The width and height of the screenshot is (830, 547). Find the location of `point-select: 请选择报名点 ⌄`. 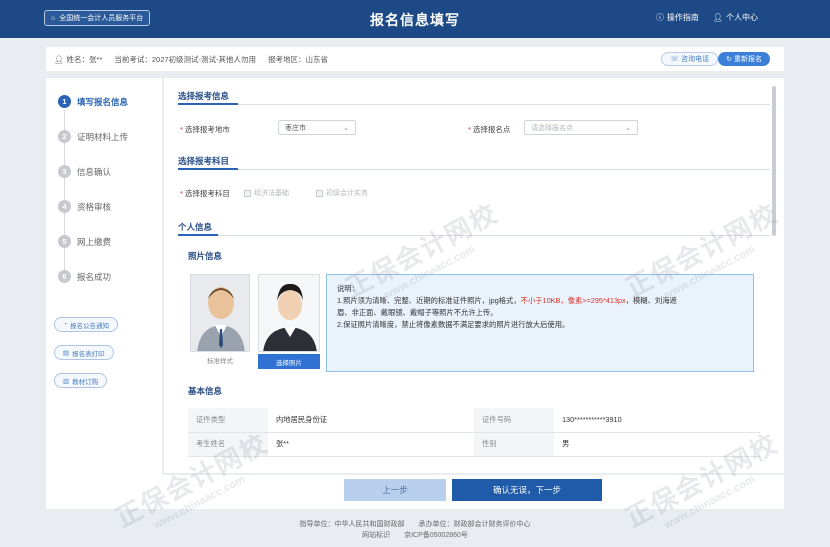

point-select: 请选择报名点 ⌄ is located at coordinates (581, 127).